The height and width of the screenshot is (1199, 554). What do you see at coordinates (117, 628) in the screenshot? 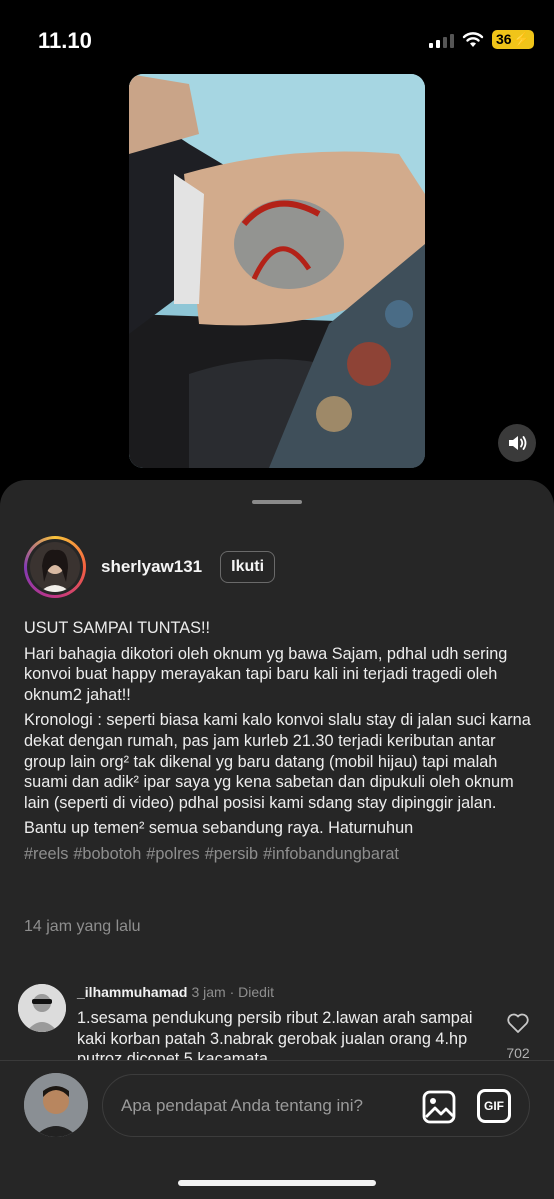
I see `caption-title: USUT SAMPAI TUNTAS!!` at bounding box center [117, 628].